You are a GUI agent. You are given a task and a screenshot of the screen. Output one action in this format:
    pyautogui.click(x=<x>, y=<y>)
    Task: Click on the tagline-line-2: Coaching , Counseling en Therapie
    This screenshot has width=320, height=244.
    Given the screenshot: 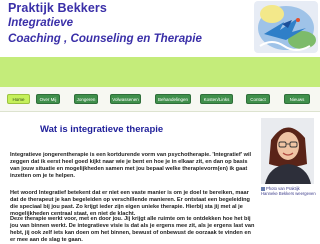 What is the action you would take?
    pyautogui.click(x=105, y=38)
    